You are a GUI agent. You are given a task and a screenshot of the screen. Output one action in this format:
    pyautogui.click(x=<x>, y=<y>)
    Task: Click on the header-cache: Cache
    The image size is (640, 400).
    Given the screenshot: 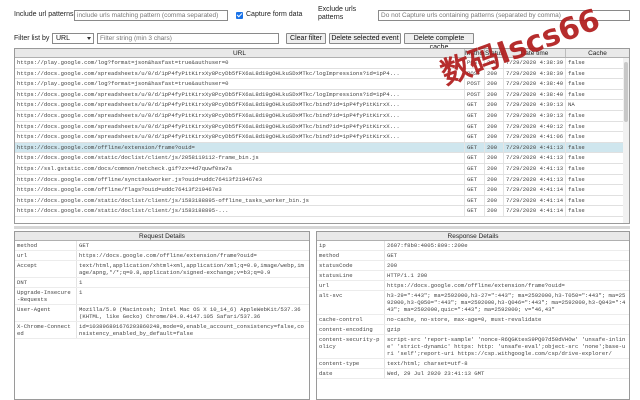 What is the action you would take?
    pyautogui.click(x=597, y=53)
    